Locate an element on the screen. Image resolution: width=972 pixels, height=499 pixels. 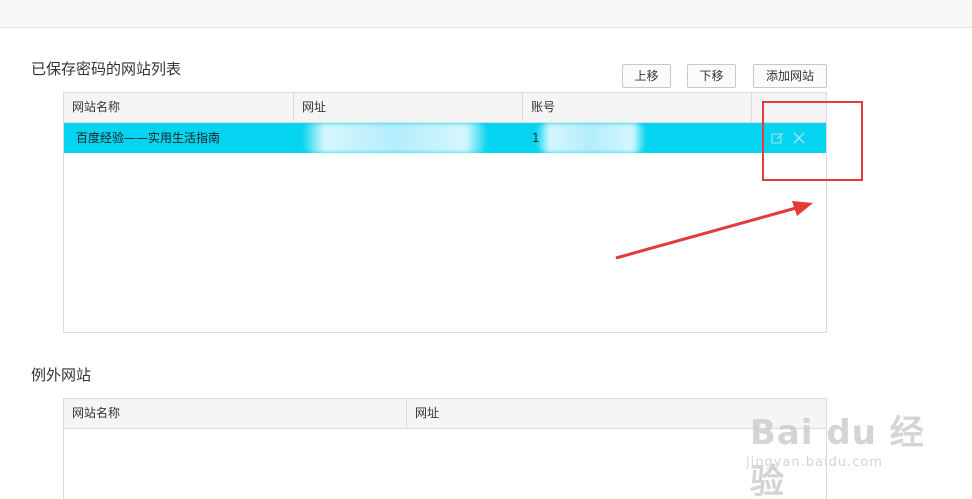
watermark-logo-text: Bai du 经验 is located at coordinates (837, 456).